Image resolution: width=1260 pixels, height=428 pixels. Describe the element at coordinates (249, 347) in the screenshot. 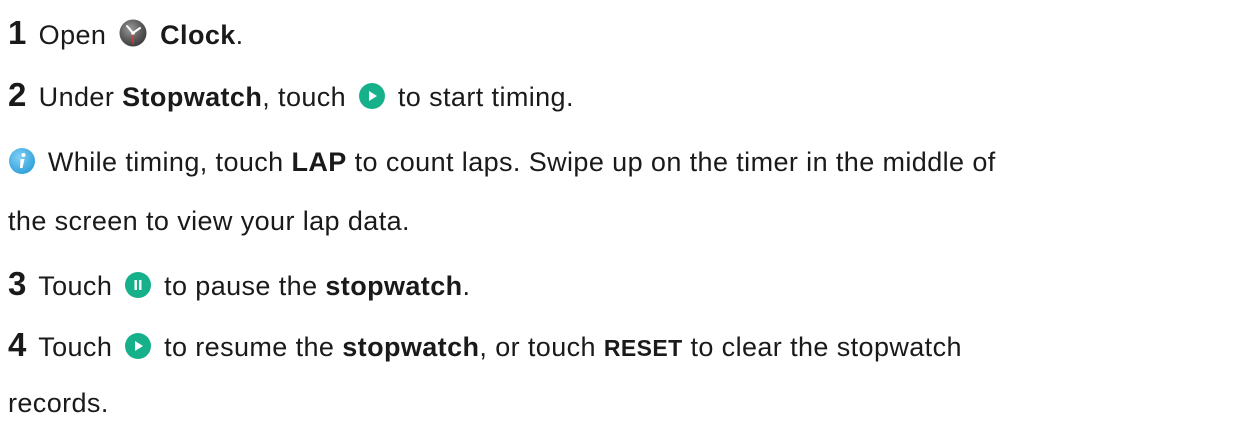

I see `step-text: to resume the` at that location.